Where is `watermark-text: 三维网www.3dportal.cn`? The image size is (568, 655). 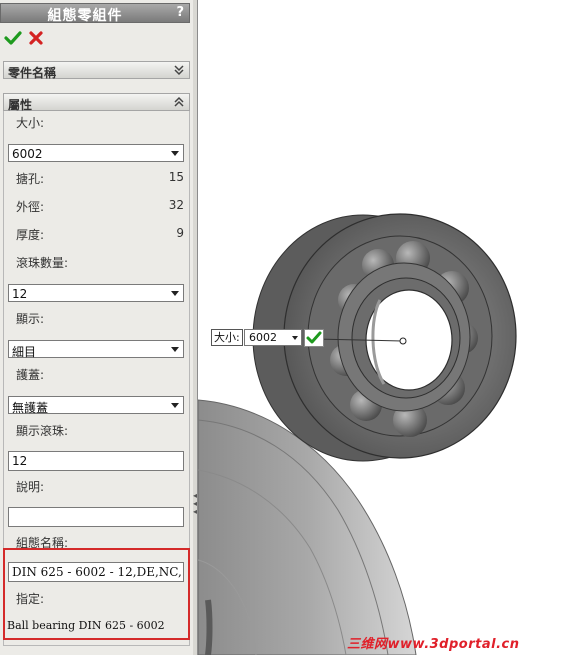 watermark-text: 三维网www.3dportal.cn is located at coordinates (433, 644).